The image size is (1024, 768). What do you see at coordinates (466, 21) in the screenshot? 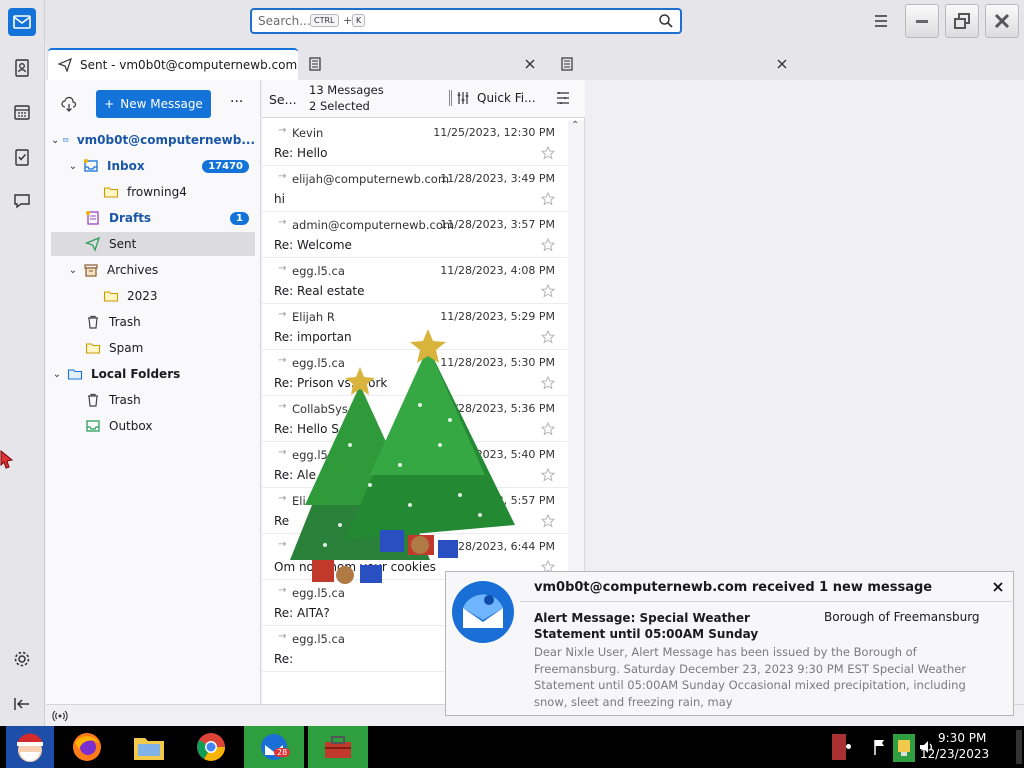
I see `search-input: Search... CTRL + K` at bounding box center [466, 21].